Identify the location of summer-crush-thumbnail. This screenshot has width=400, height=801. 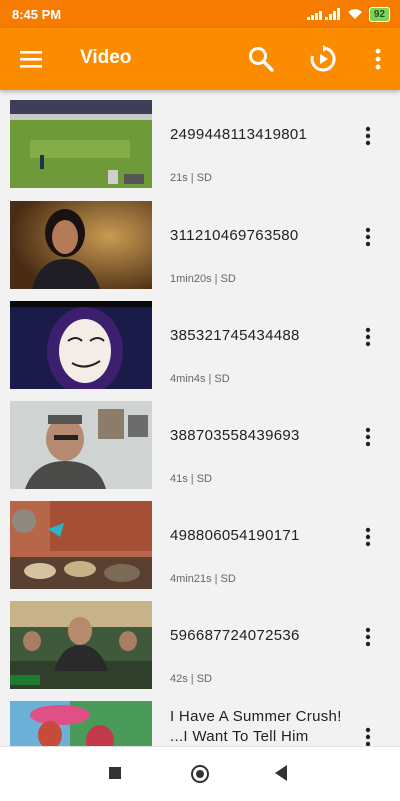
(81, 723).